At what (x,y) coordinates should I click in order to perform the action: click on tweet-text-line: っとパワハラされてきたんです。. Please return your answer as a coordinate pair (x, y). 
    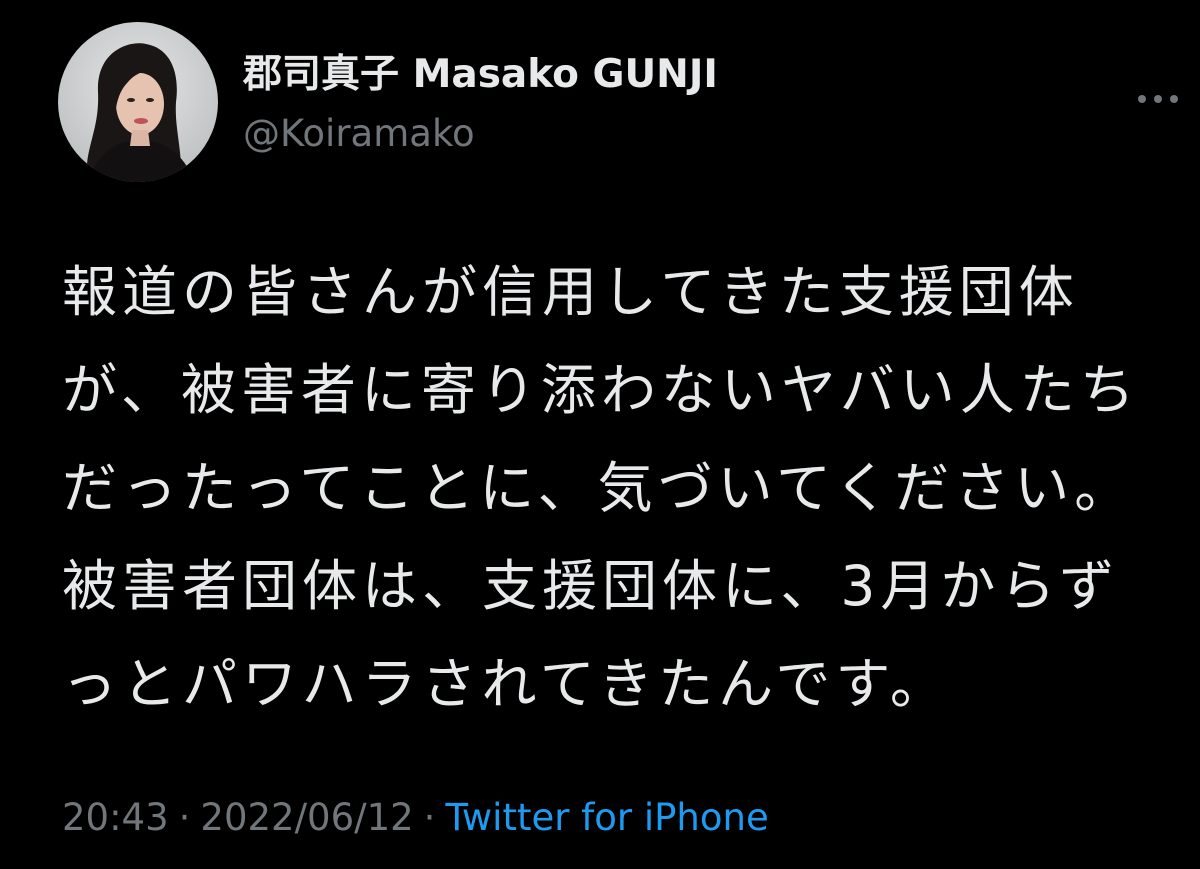
    Looking at the image, I should click on (506, 684).